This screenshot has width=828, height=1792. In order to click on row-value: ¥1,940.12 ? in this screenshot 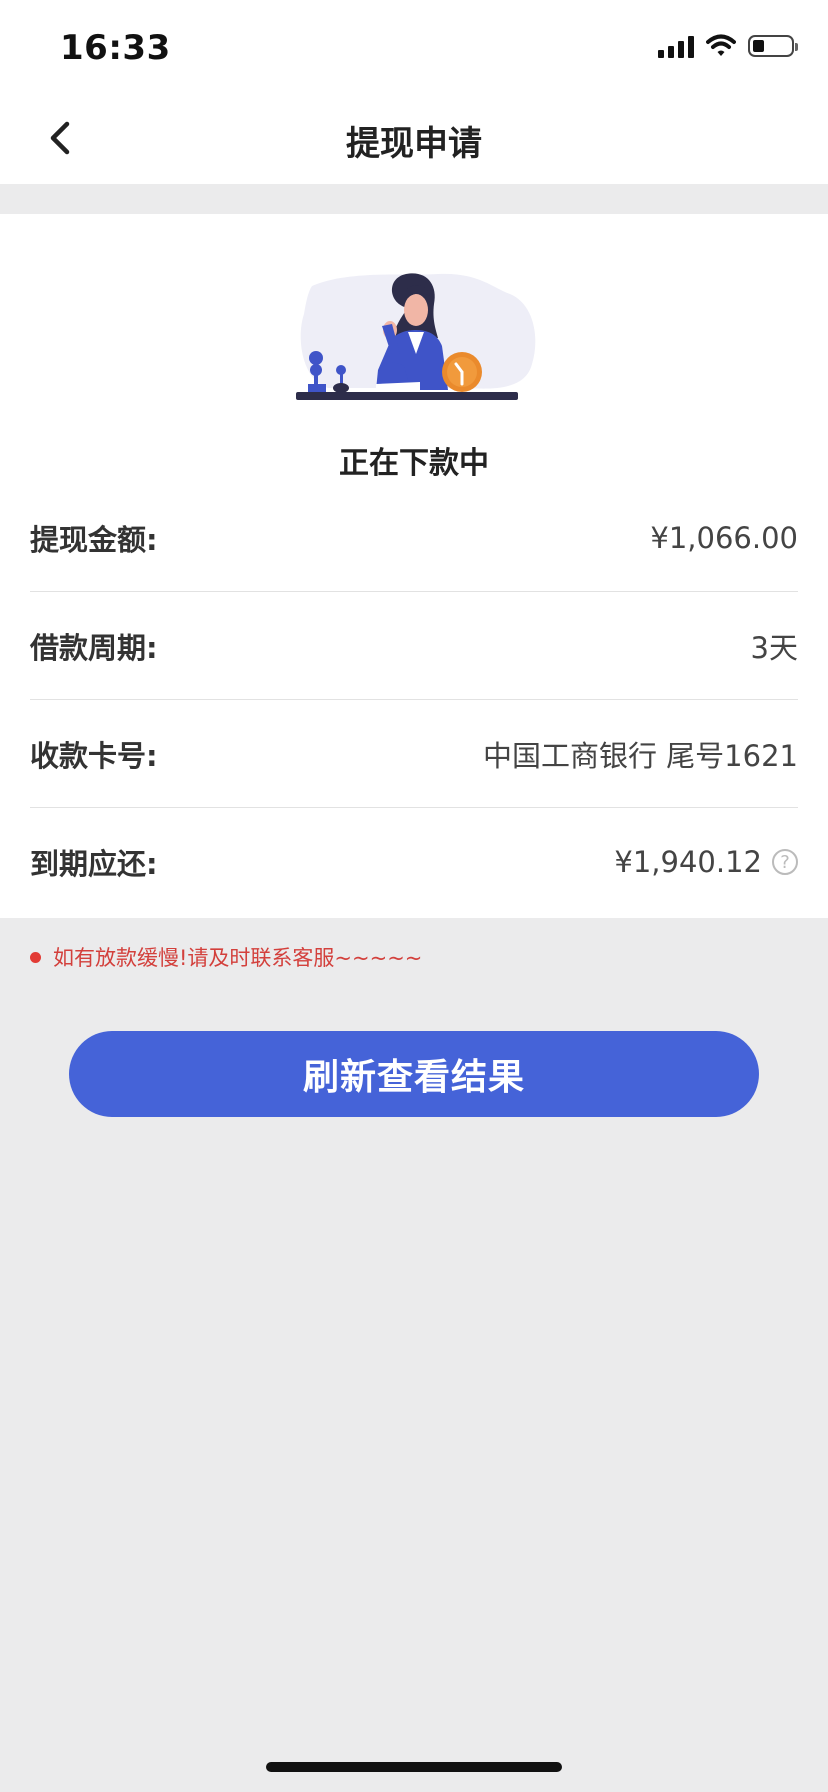, I will do `click(706, 862)`.